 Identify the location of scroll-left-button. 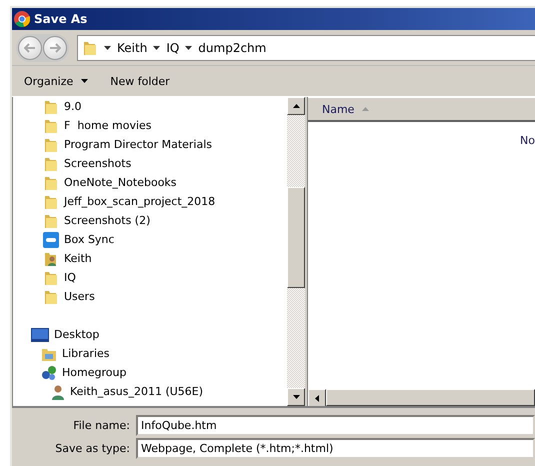
(317, 398).